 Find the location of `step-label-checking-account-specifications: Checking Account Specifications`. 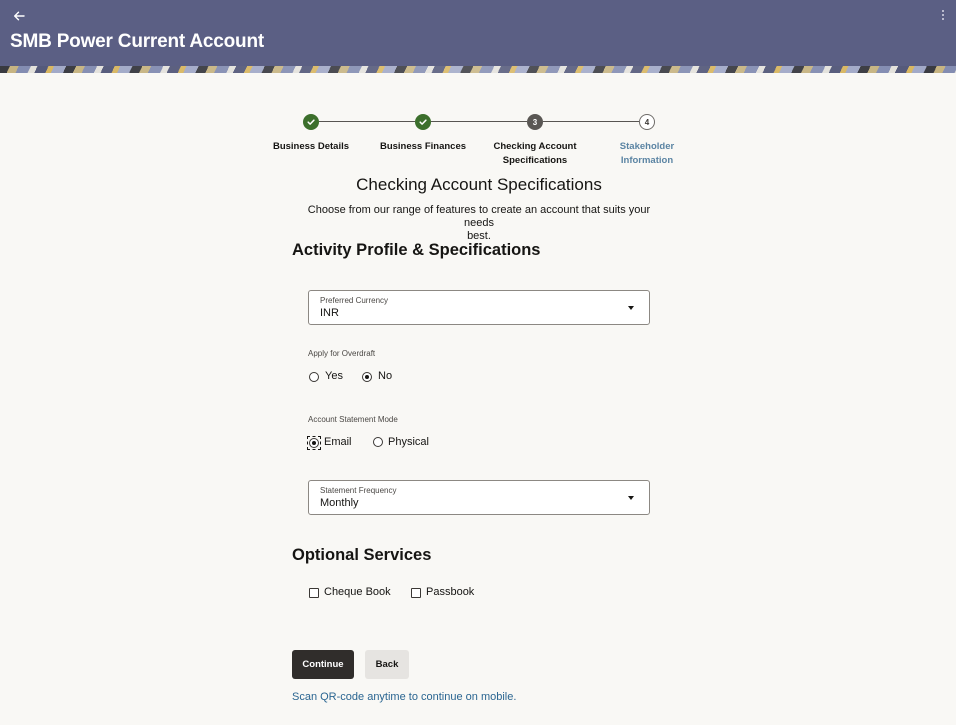

step-label-checking-account-specifications: Checking Account Specifications is located at coordinates (535, 153).